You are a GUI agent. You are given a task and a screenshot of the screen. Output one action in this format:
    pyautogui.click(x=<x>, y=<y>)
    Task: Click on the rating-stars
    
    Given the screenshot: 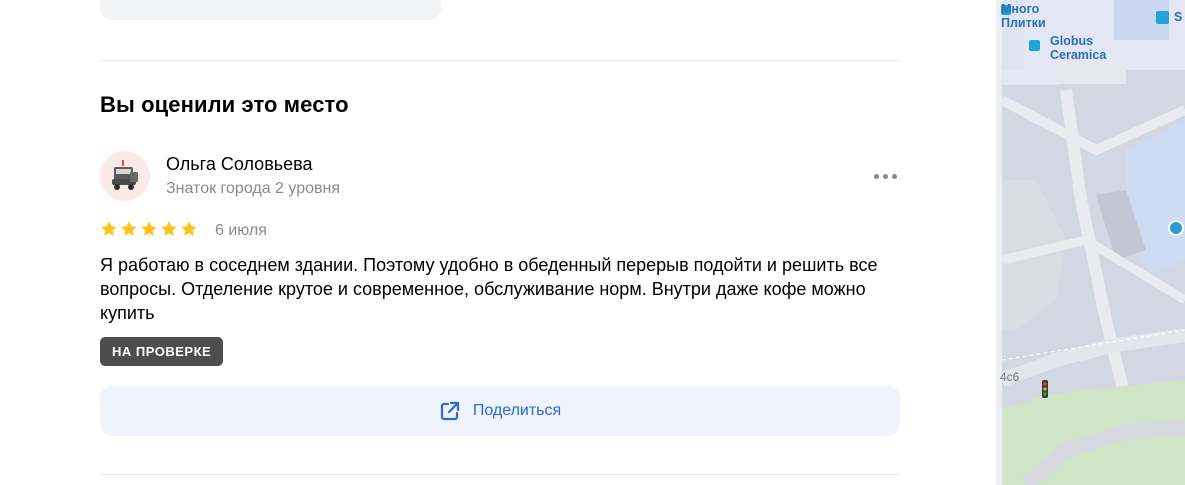 What is the action you would take?
    pyautogui.click(x=149, y=229)
    